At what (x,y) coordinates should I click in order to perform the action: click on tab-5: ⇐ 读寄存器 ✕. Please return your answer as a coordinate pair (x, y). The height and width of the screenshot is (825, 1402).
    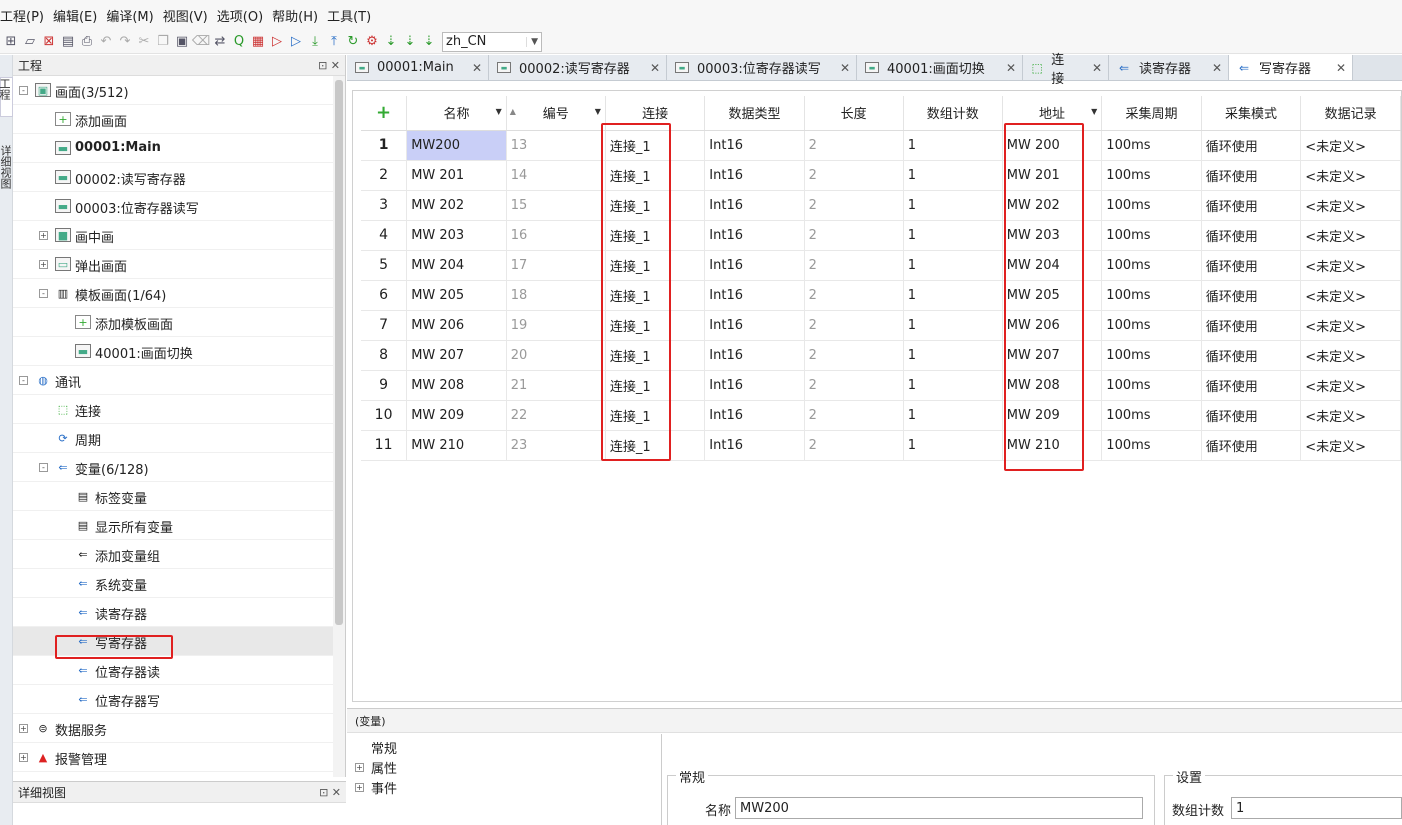
    Looking at the image, I should click on (1169, 67).